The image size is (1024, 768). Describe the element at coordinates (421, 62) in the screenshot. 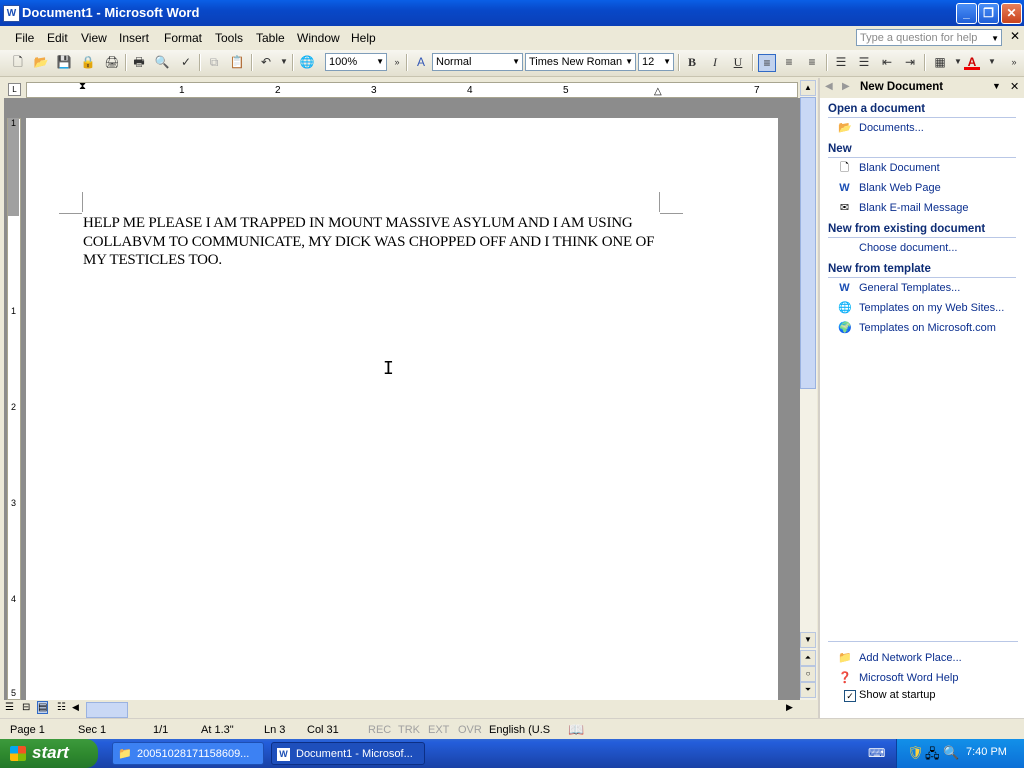

I see `styles-formatting-icon: A` at that location.